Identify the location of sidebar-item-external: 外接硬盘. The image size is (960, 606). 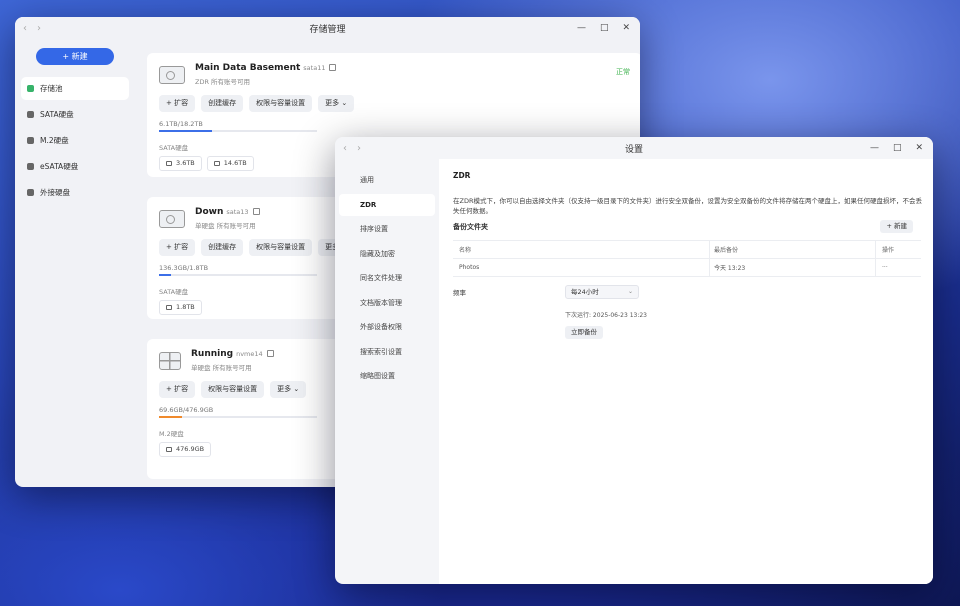
(75, 192).